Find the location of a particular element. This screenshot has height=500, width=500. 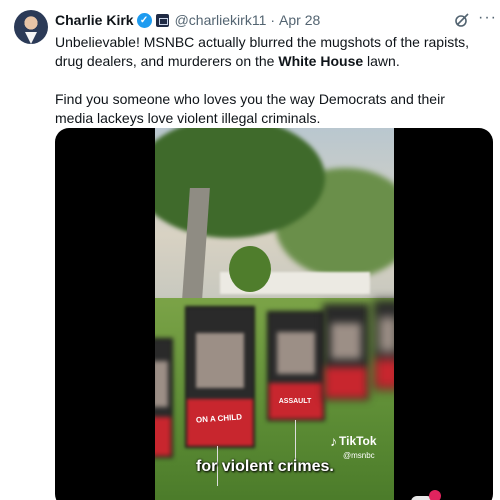

more-icon: ··· is located at coordinates (487, 18).